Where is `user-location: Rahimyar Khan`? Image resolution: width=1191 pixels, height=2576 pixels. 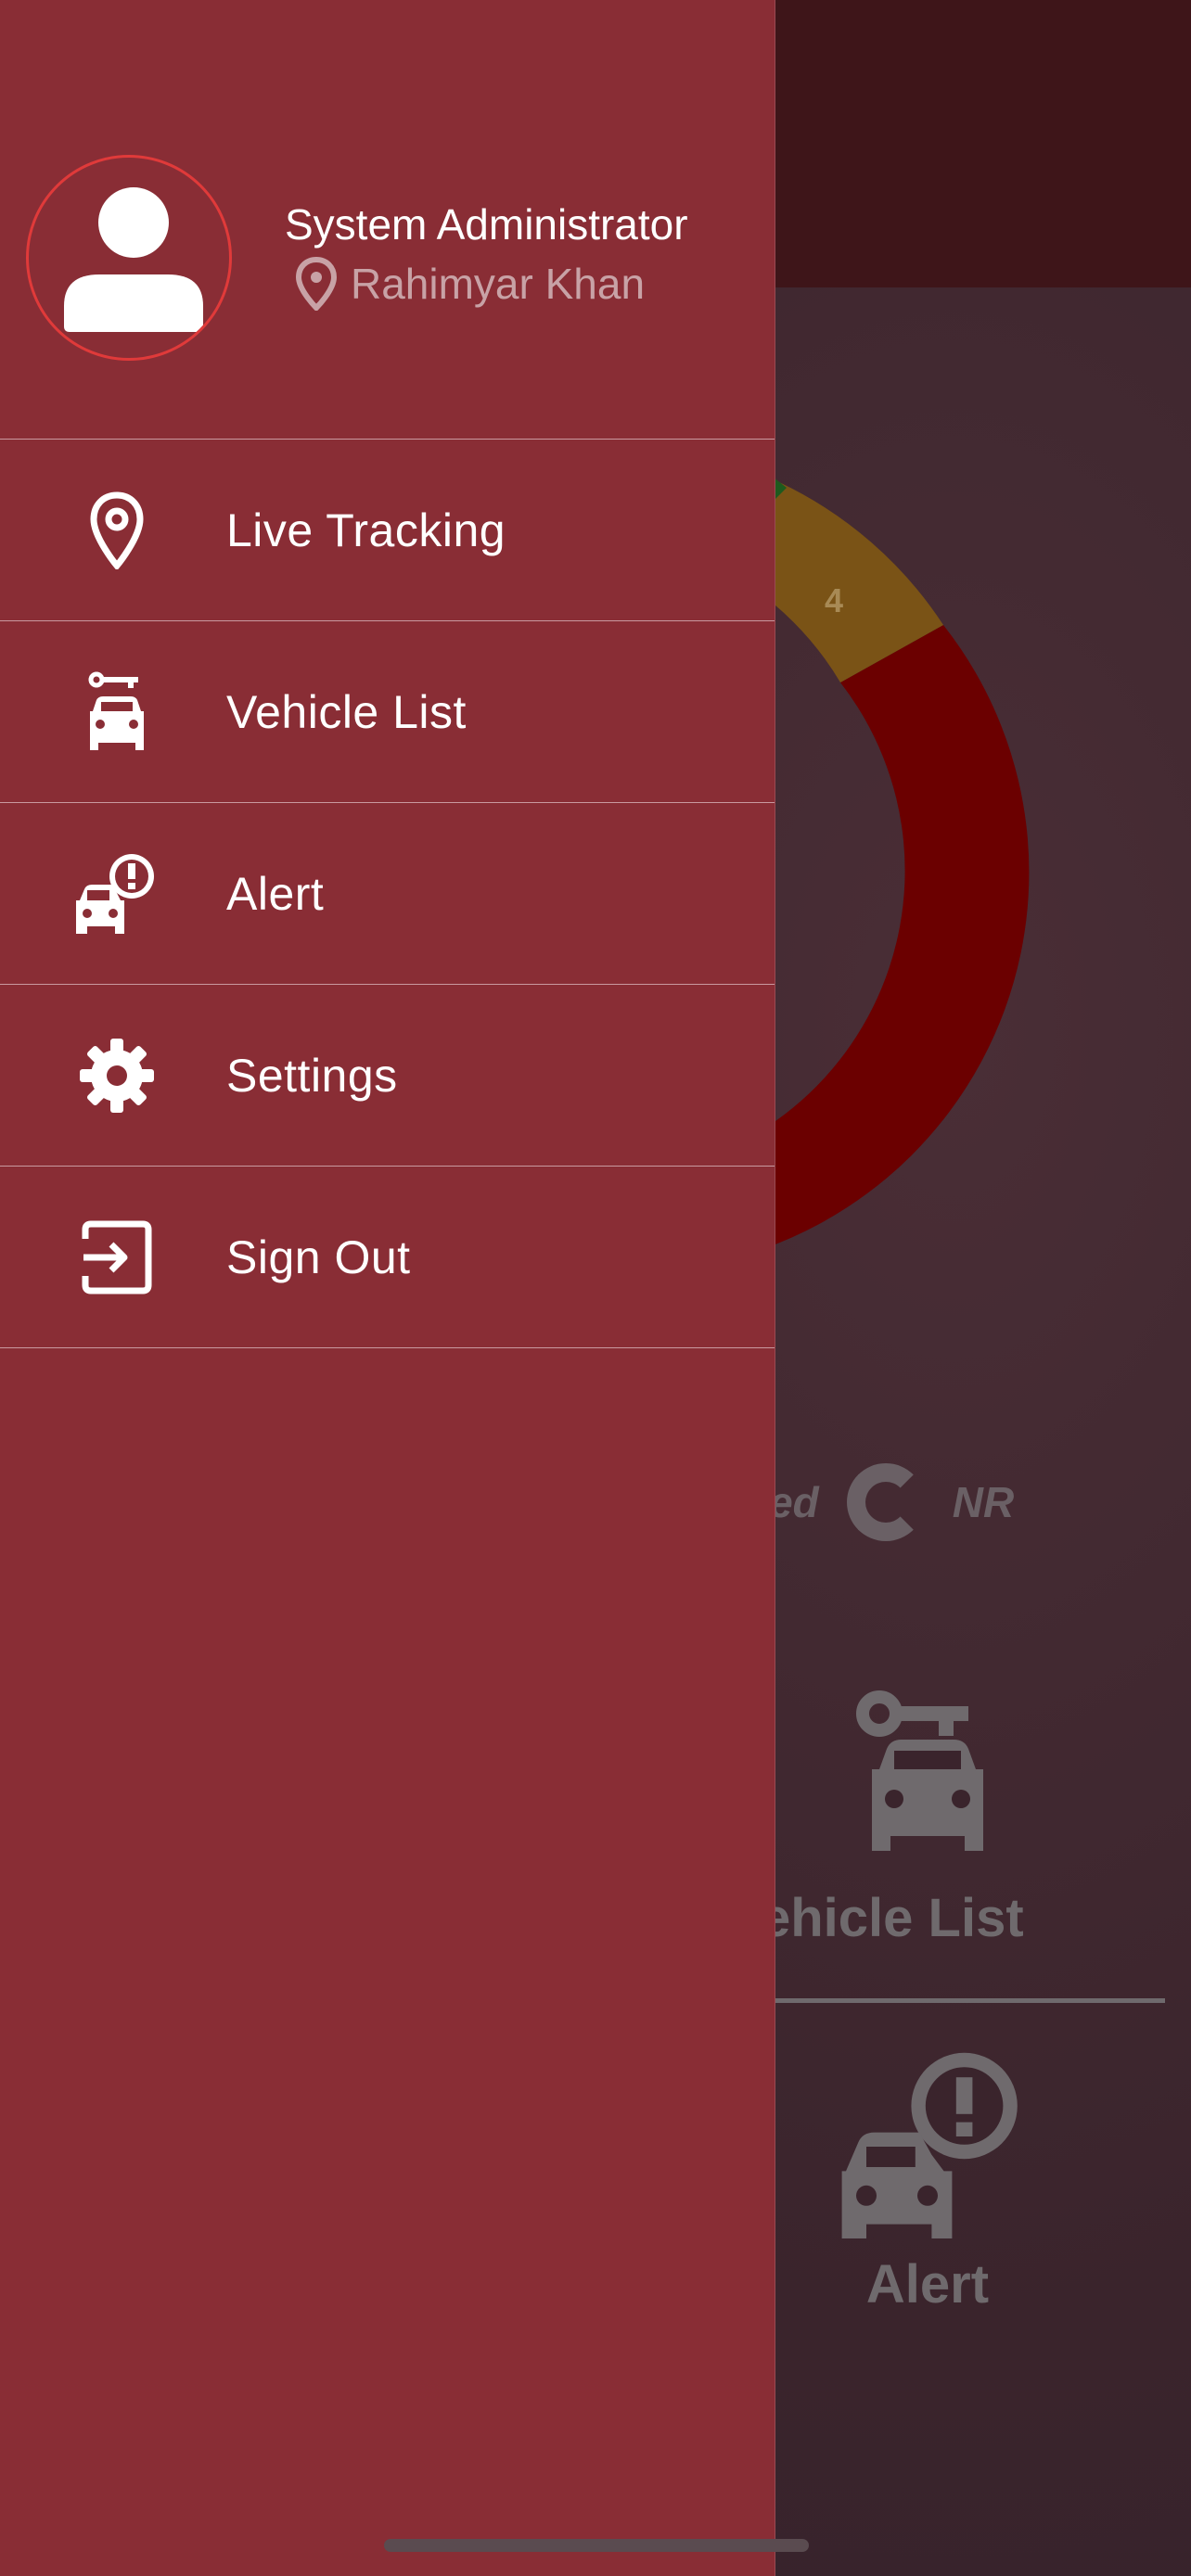 user-location: Rahimyar Khan is located at coordinates (470, 284).